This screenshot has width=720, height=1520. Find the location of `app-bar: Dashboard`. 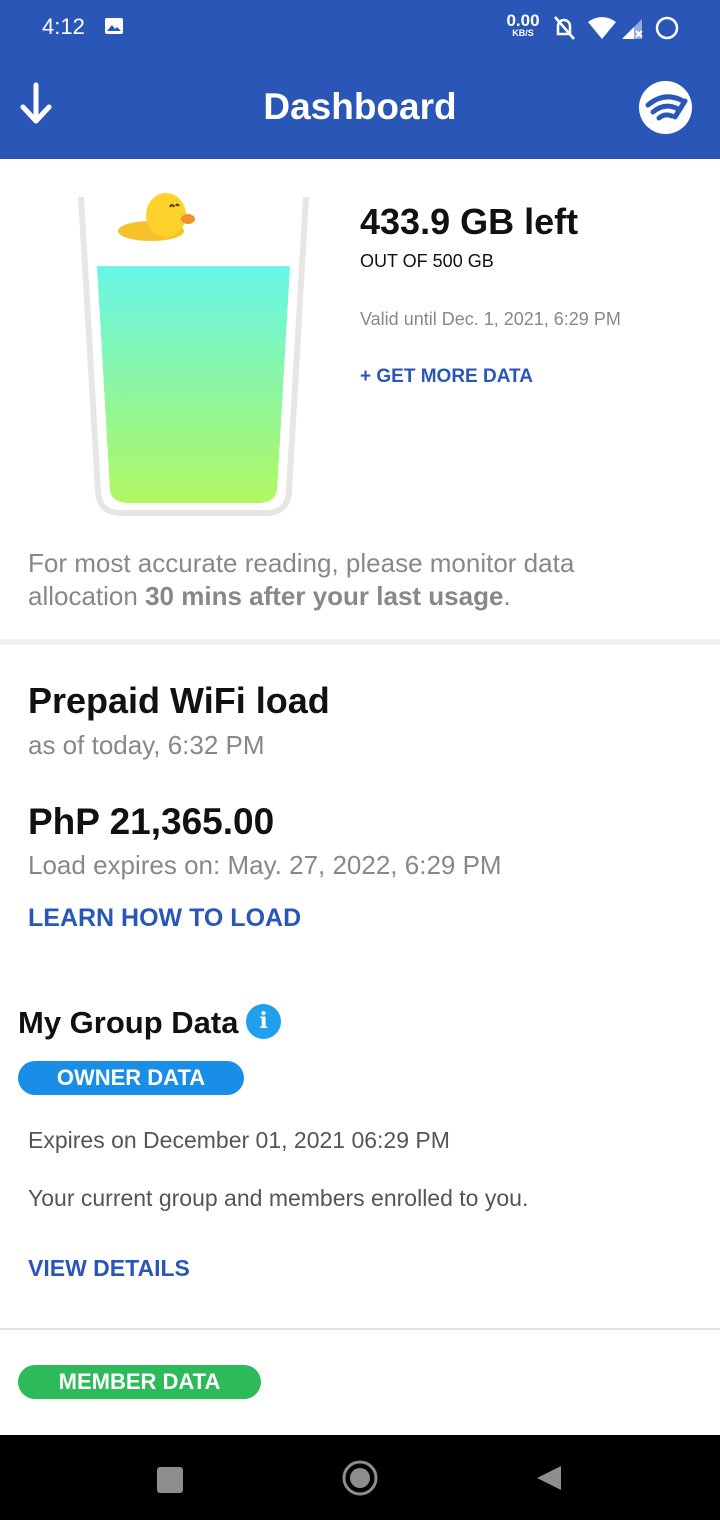

app-bar: Dashboard is located at coordinates (360, 107).